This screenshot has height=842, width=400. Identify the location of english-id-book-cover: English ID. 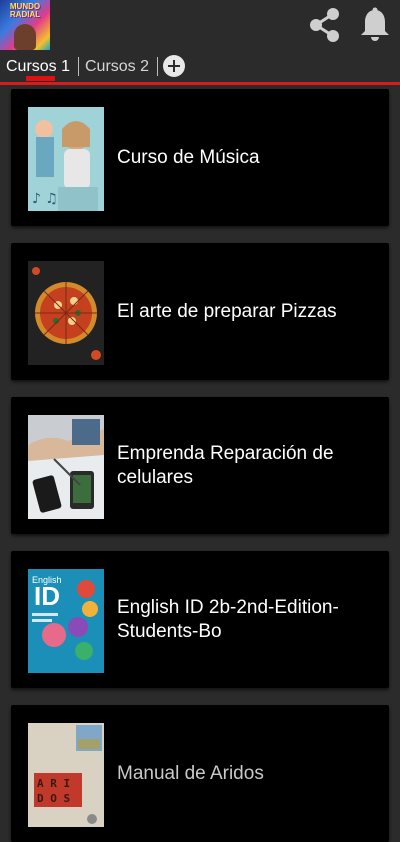
(66, 621).